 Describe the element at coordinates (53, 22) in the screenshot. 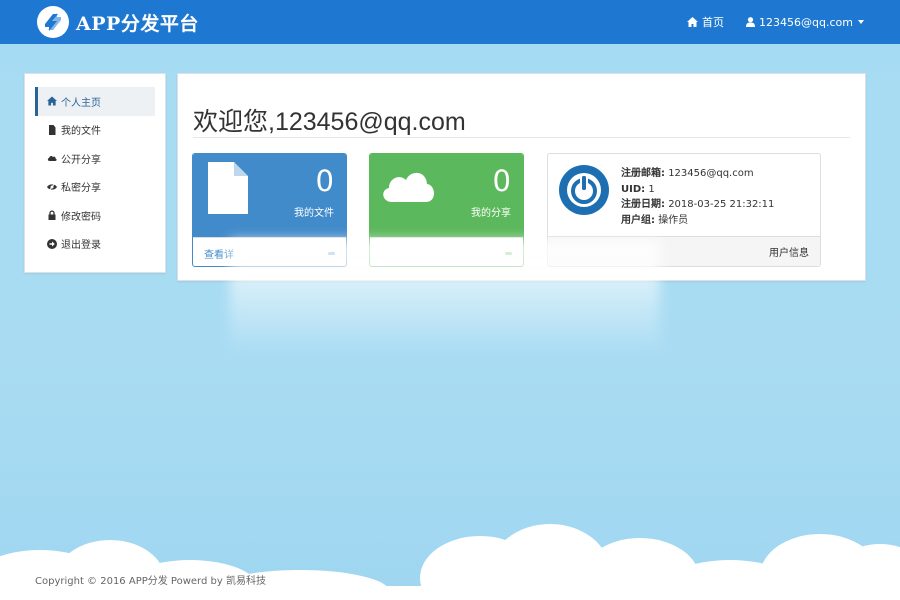

I see `brand-logo-icon` at that location.